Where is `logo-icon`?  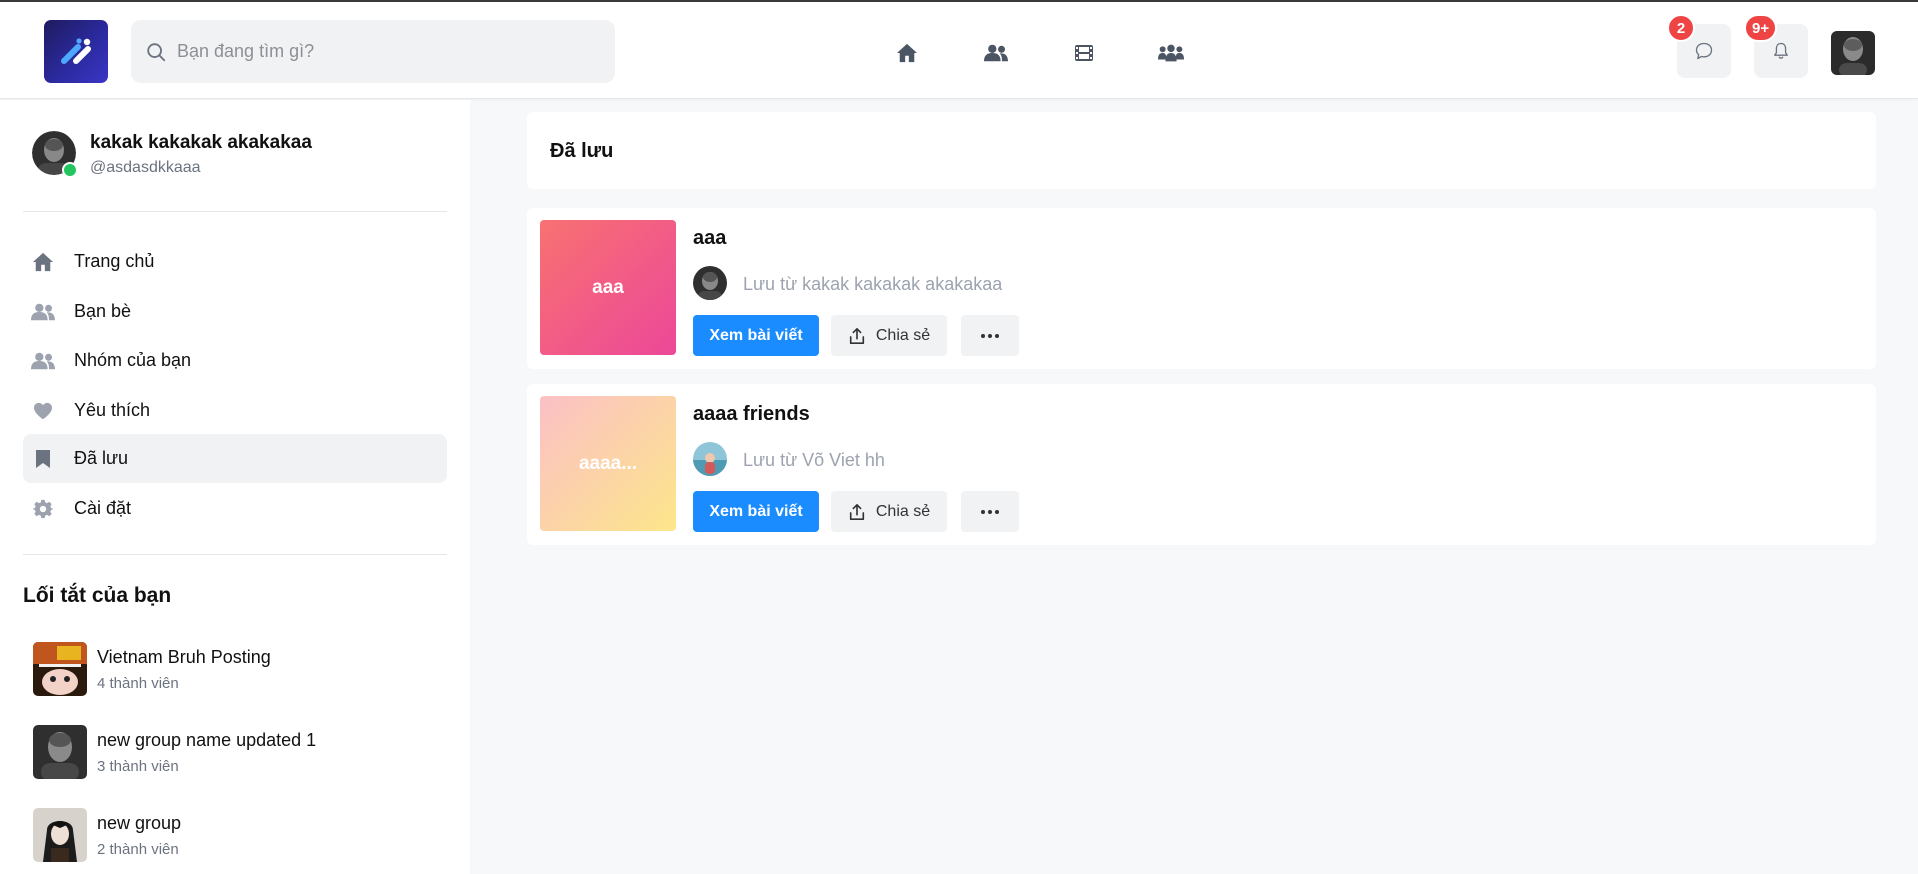
logo-icon is located at coordinates (76, 50).